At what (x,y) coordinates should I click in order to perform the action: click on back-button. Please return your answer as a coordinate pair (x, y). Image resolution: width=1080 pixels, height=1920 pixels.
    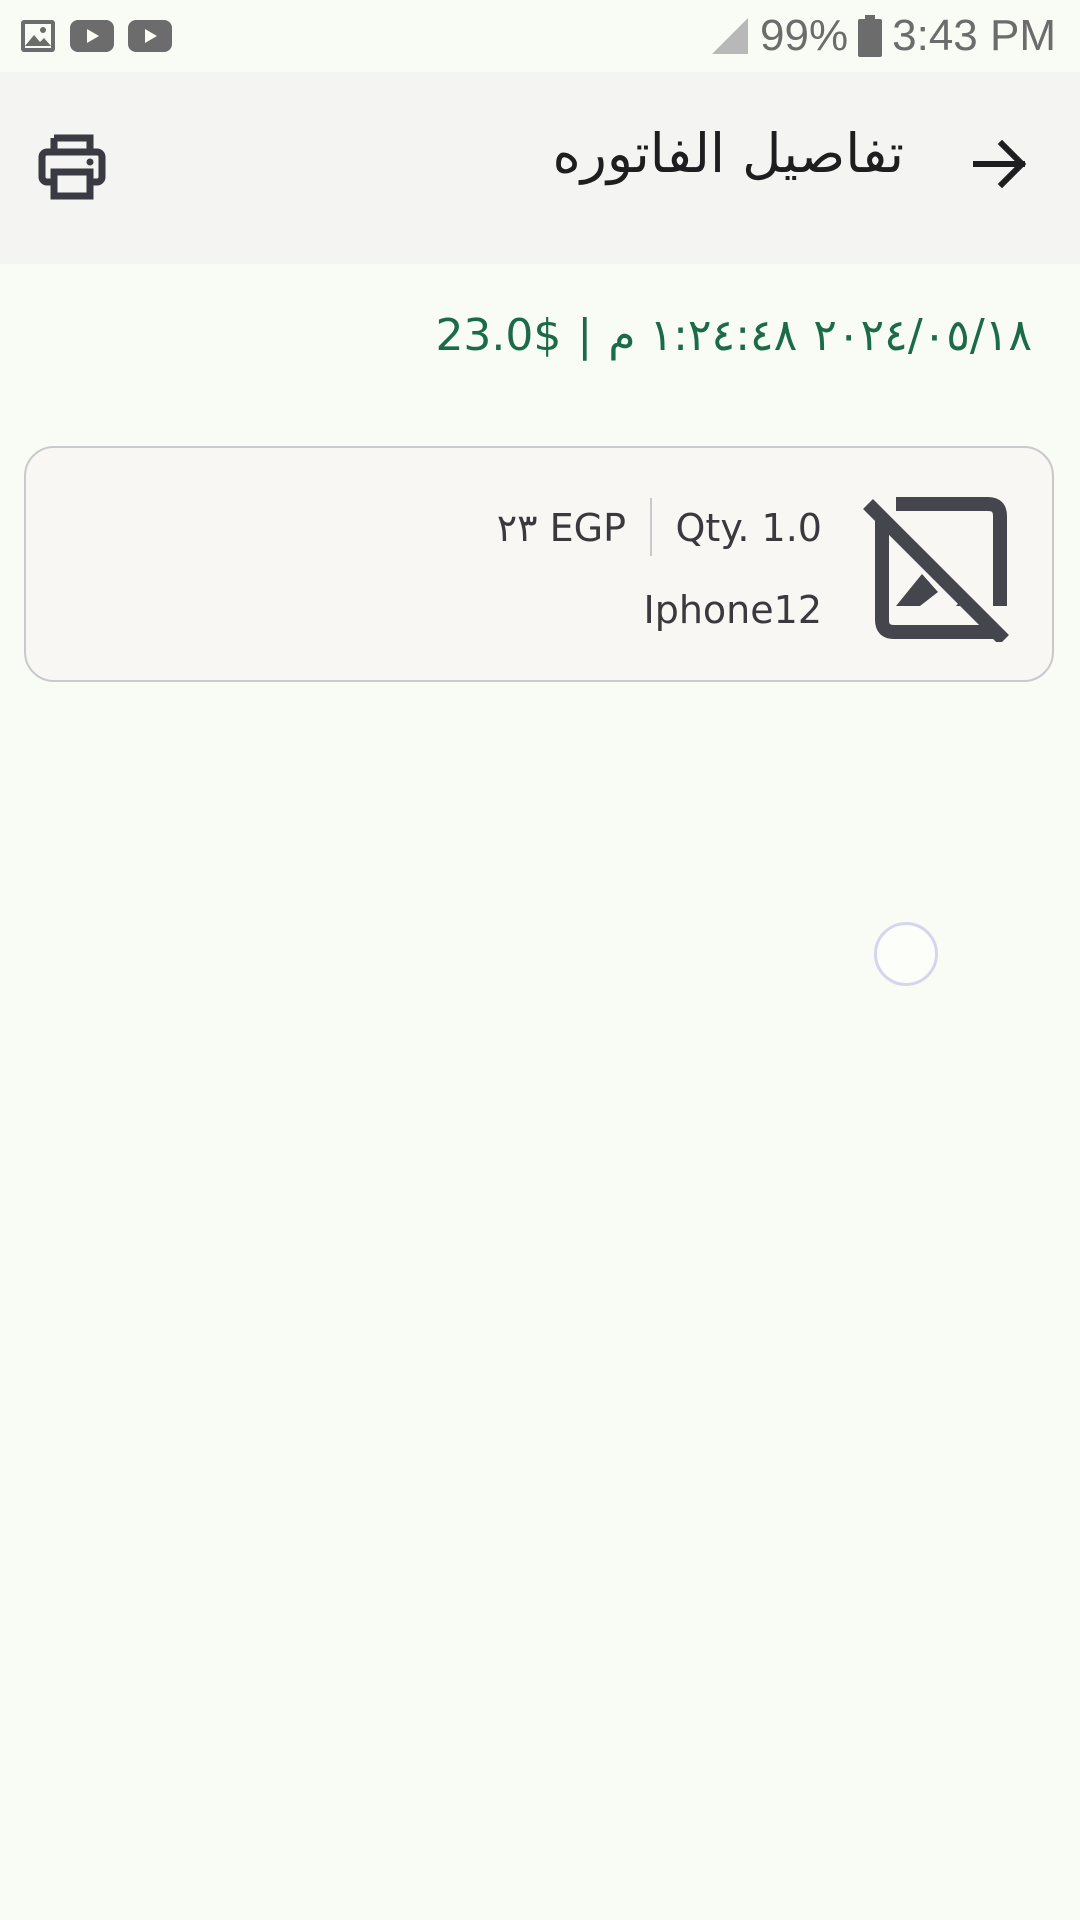
    Looking at the image, I should click on (1000, 164).